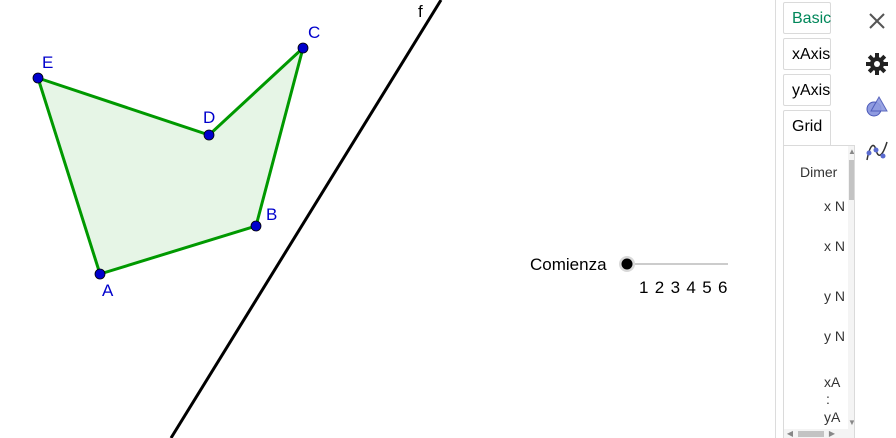 The image size is (896, 438). I want to click on slider-knob, so click(627, 264).